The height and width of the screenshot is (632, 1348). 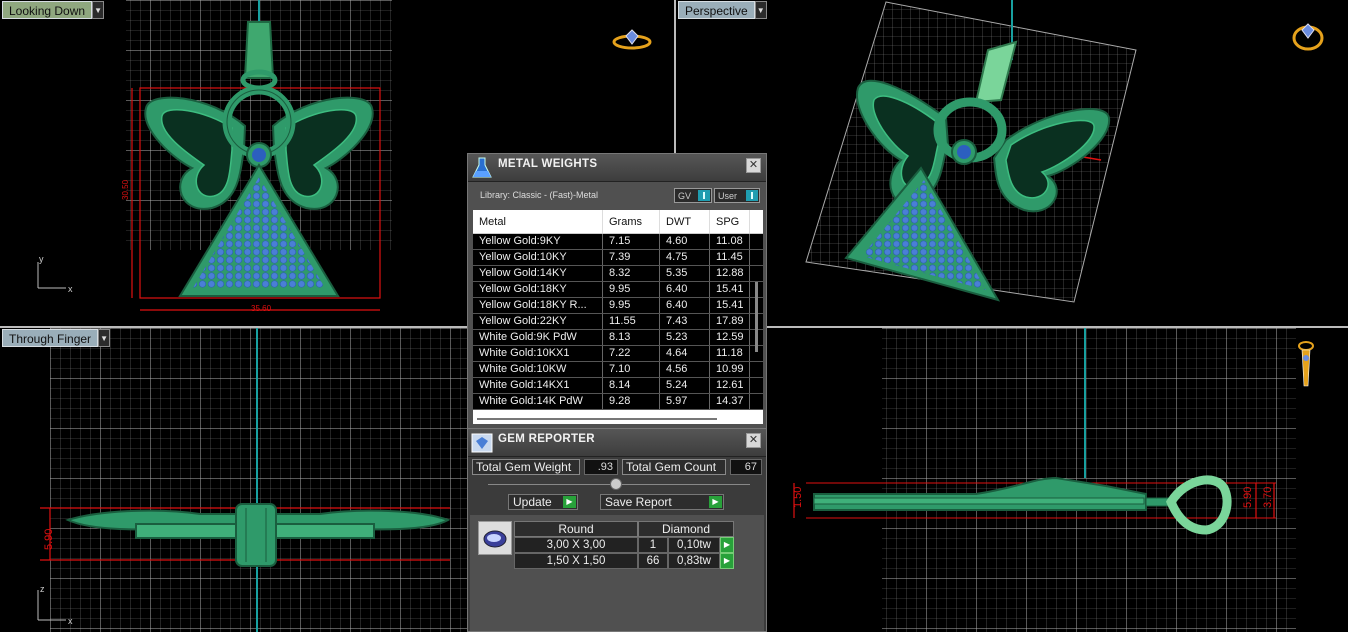 What do you see at coordinates (631, 337) in the screenshot?
I see `cell-grams: 8.13` at bounding box center [631, 337].